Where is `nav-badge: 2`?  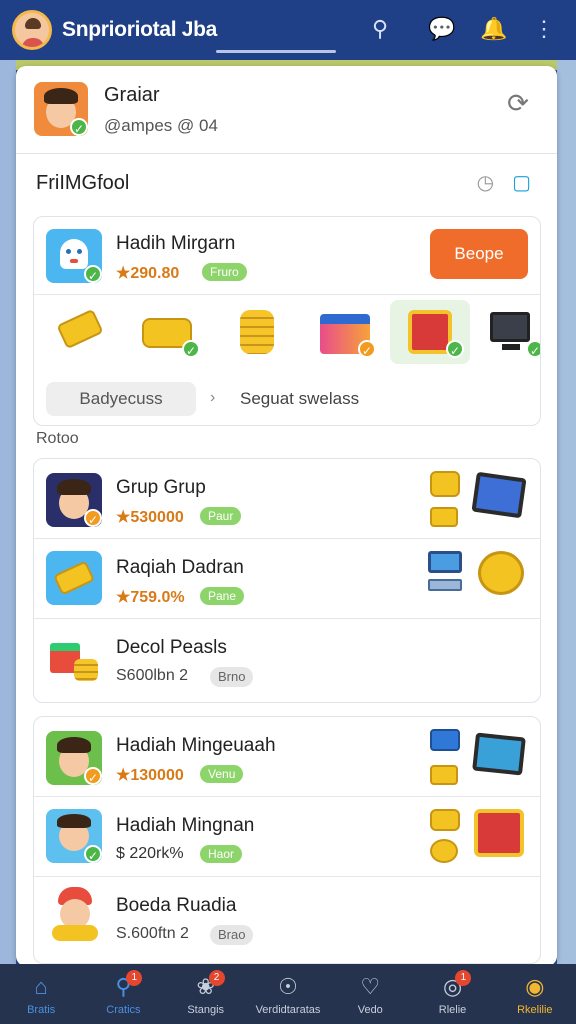
nav-badge: 2 is located at coordinates (216, 978).